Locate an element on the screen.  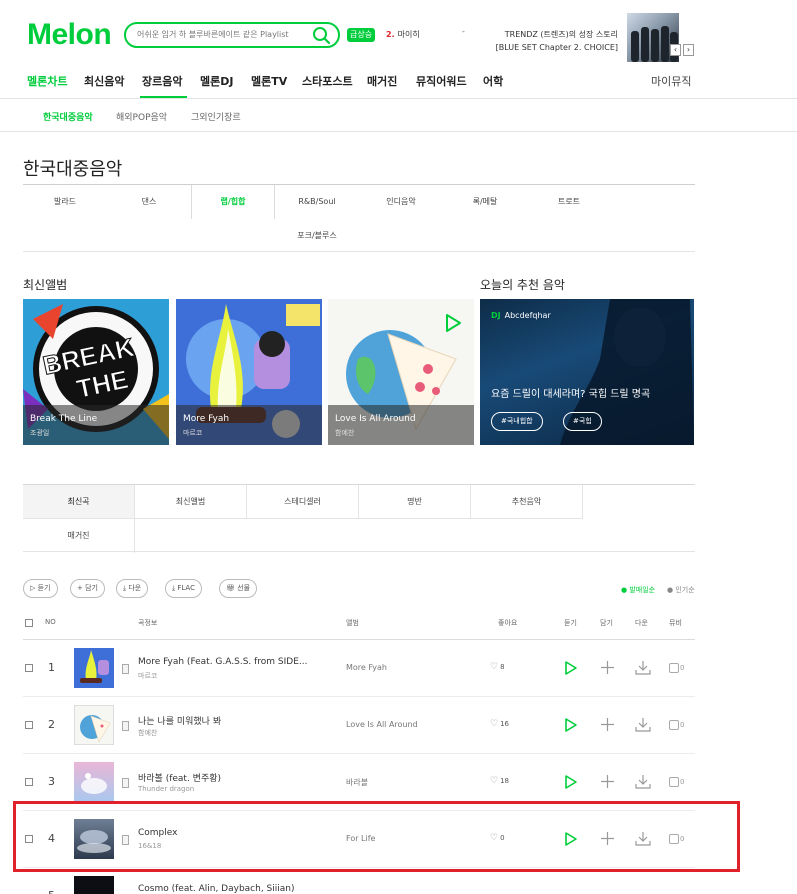
gnb-language: 어학 is located at coordinates (493, 81).